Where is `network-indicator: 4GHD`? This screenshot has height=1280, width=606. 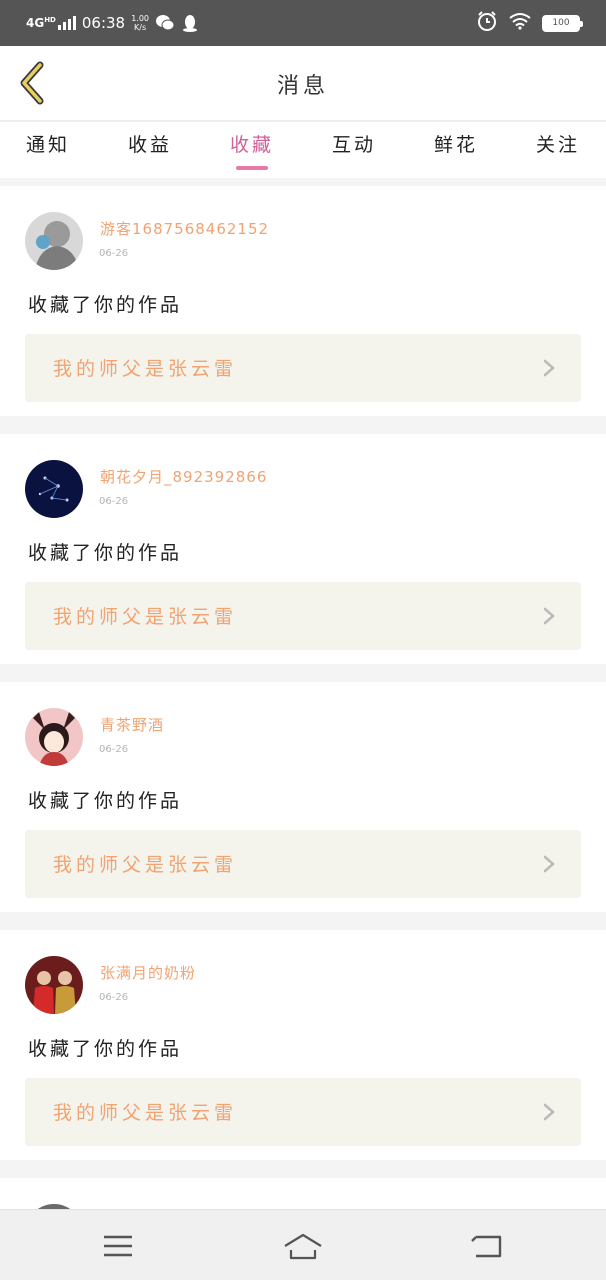 network-indicator: 4GHD is located at coordinates (41, 23).